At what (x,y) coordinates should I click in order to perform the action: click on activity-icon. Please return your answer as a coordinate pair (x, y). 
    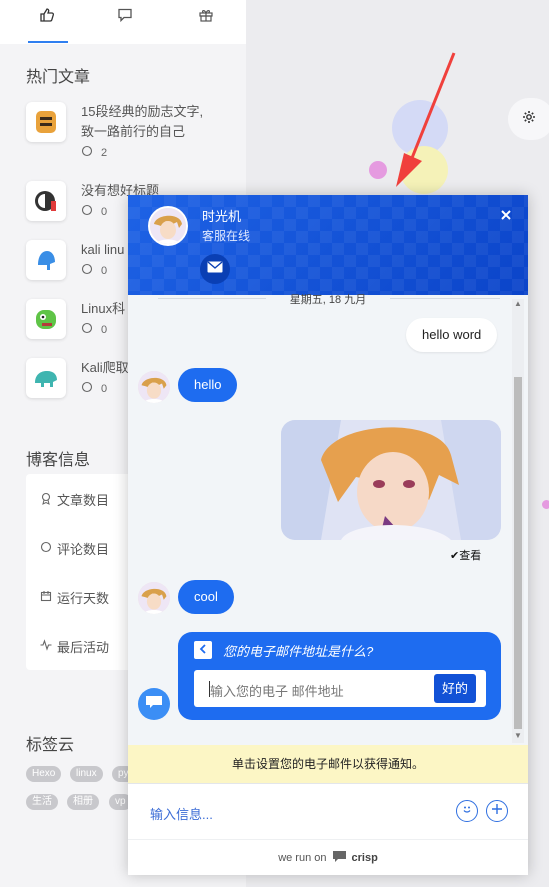
    Looking at the image, I should click on (46, 646).